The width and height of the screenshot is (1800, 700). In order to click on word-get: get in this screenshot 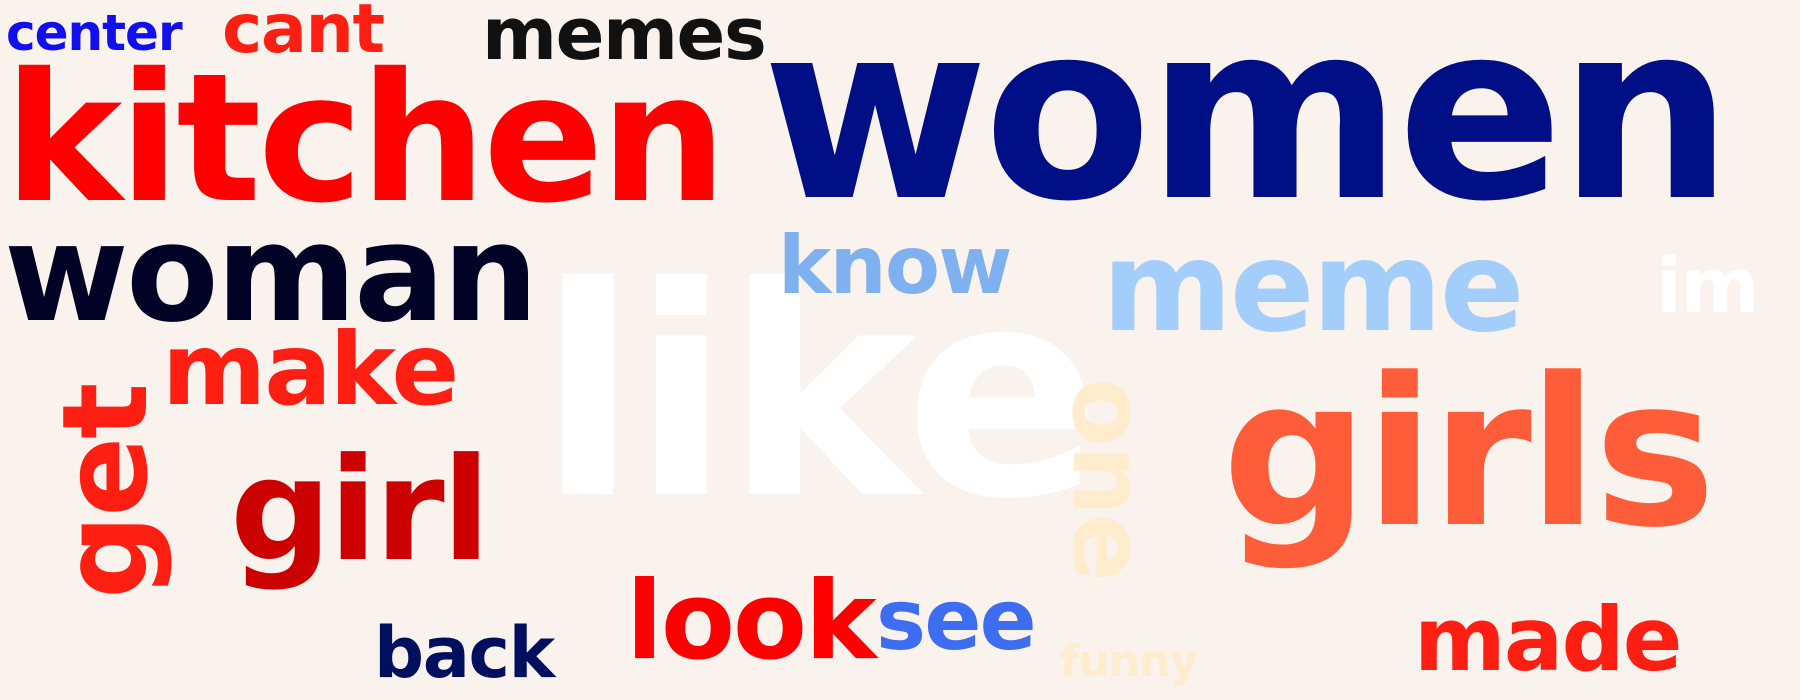, I will do `click(105, 492)`.